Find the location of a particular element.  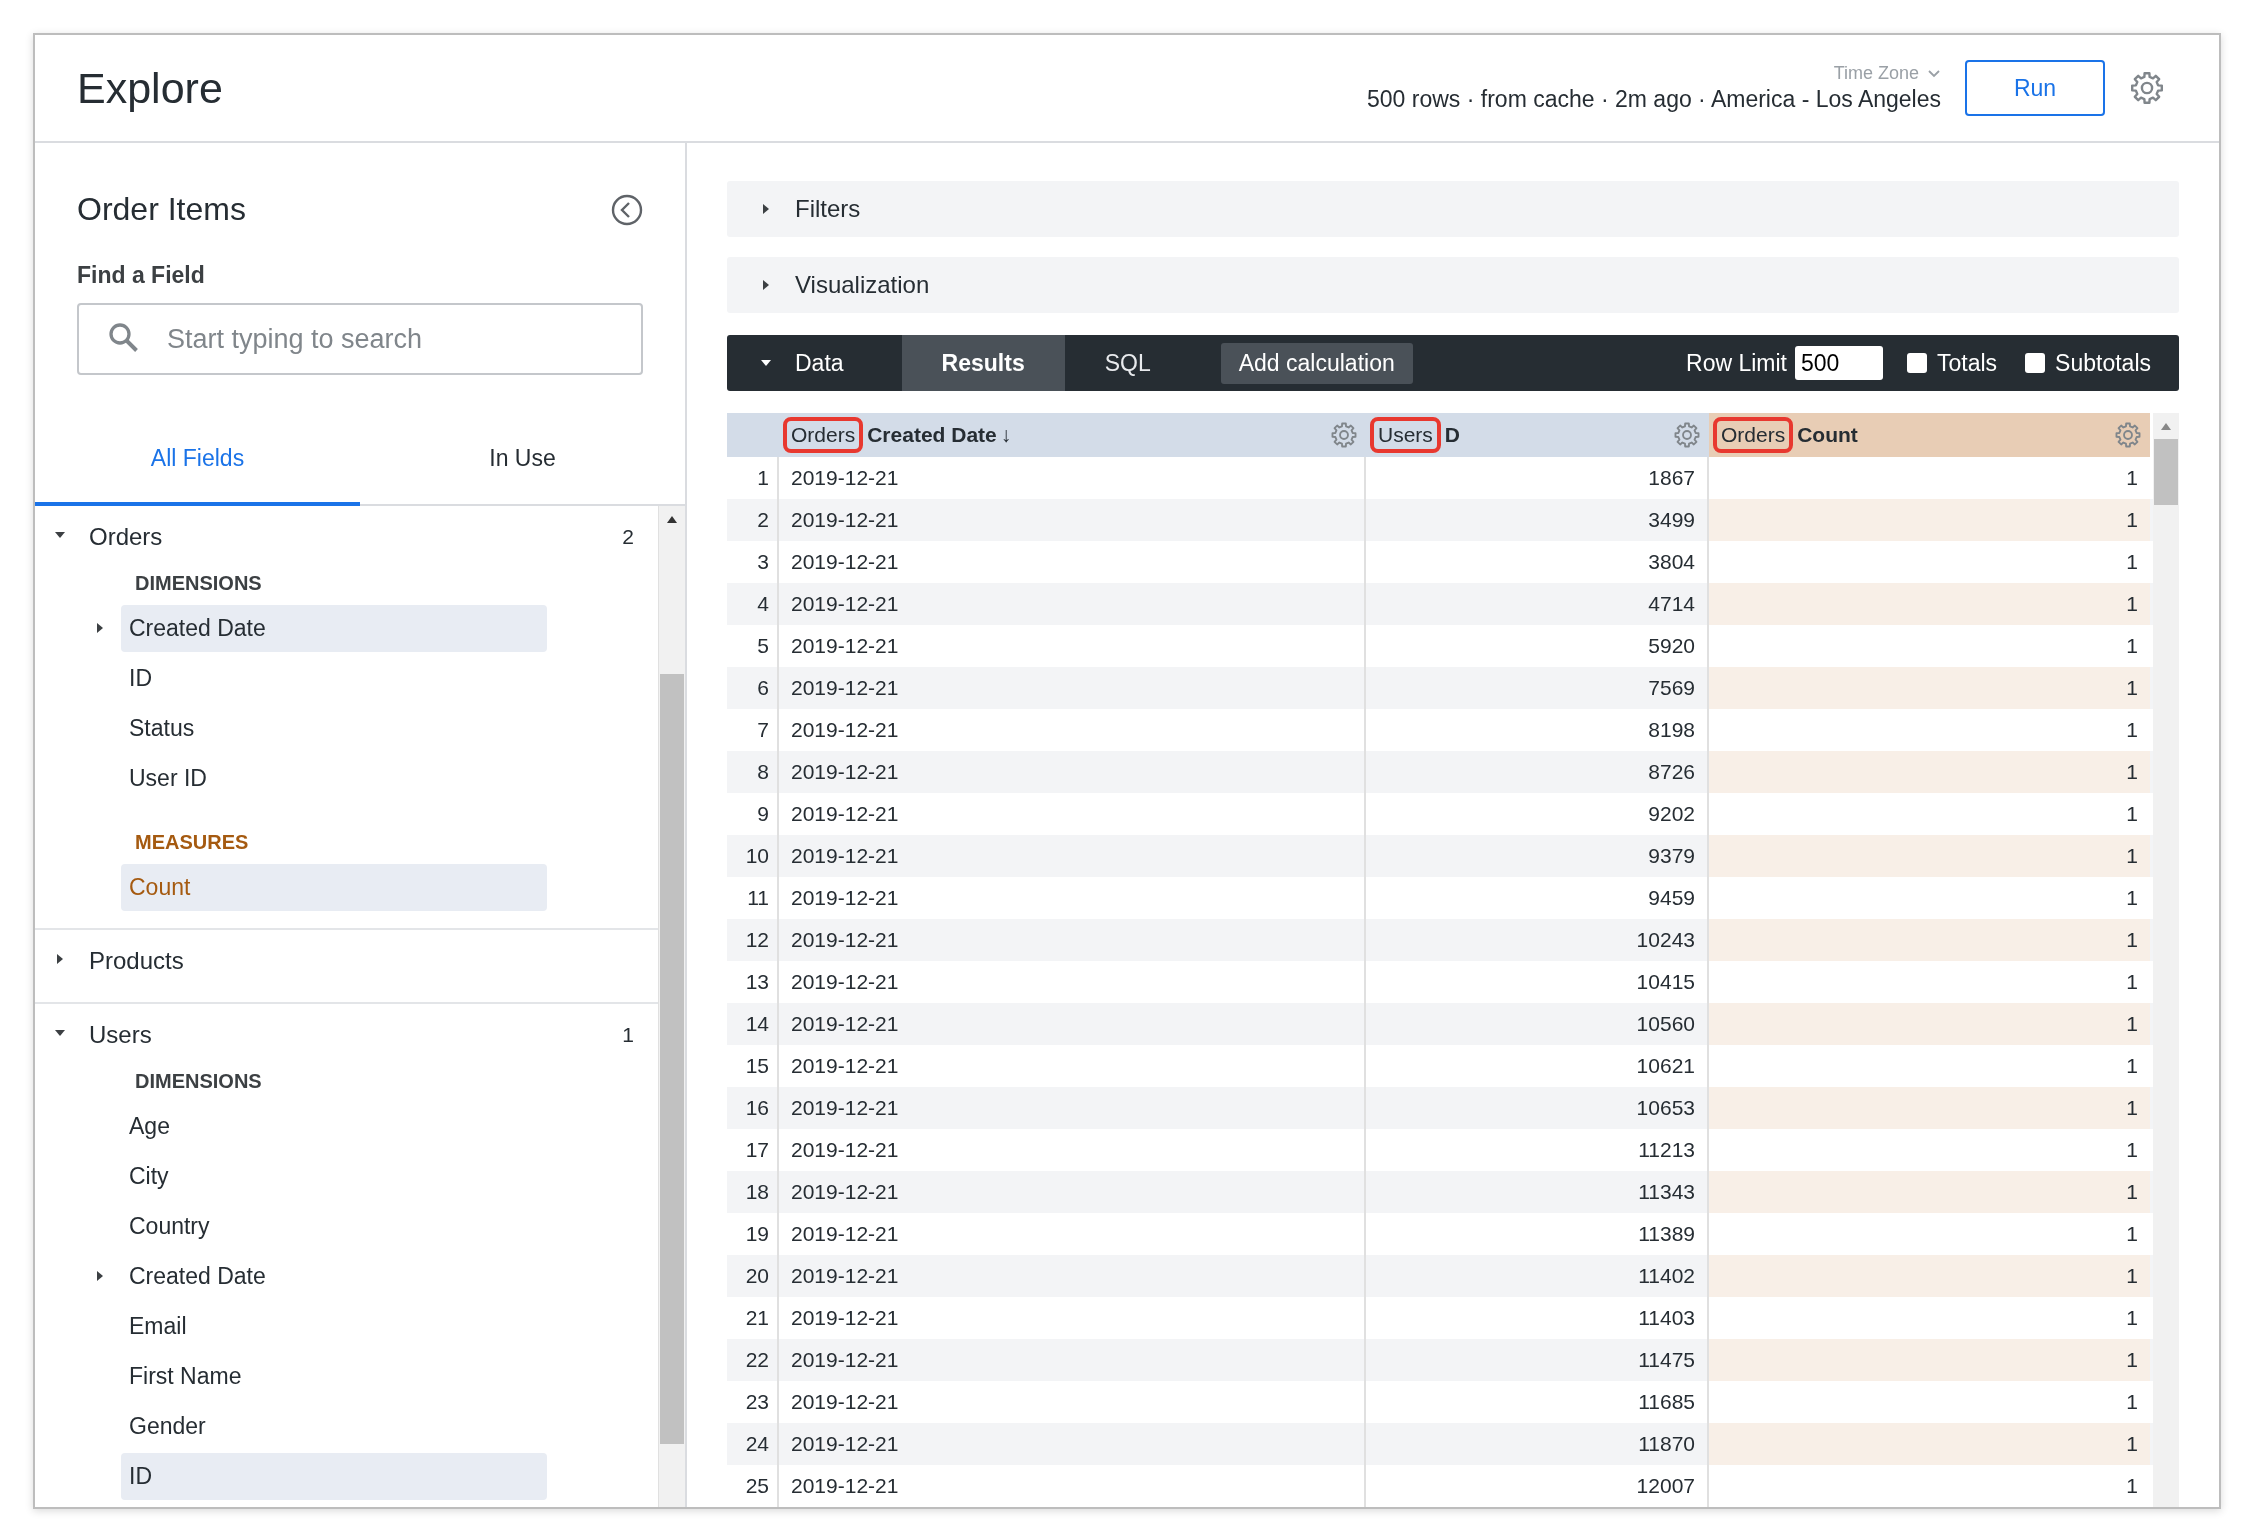

sort-arrow: ↓ is located at coordinates (1006, 435).